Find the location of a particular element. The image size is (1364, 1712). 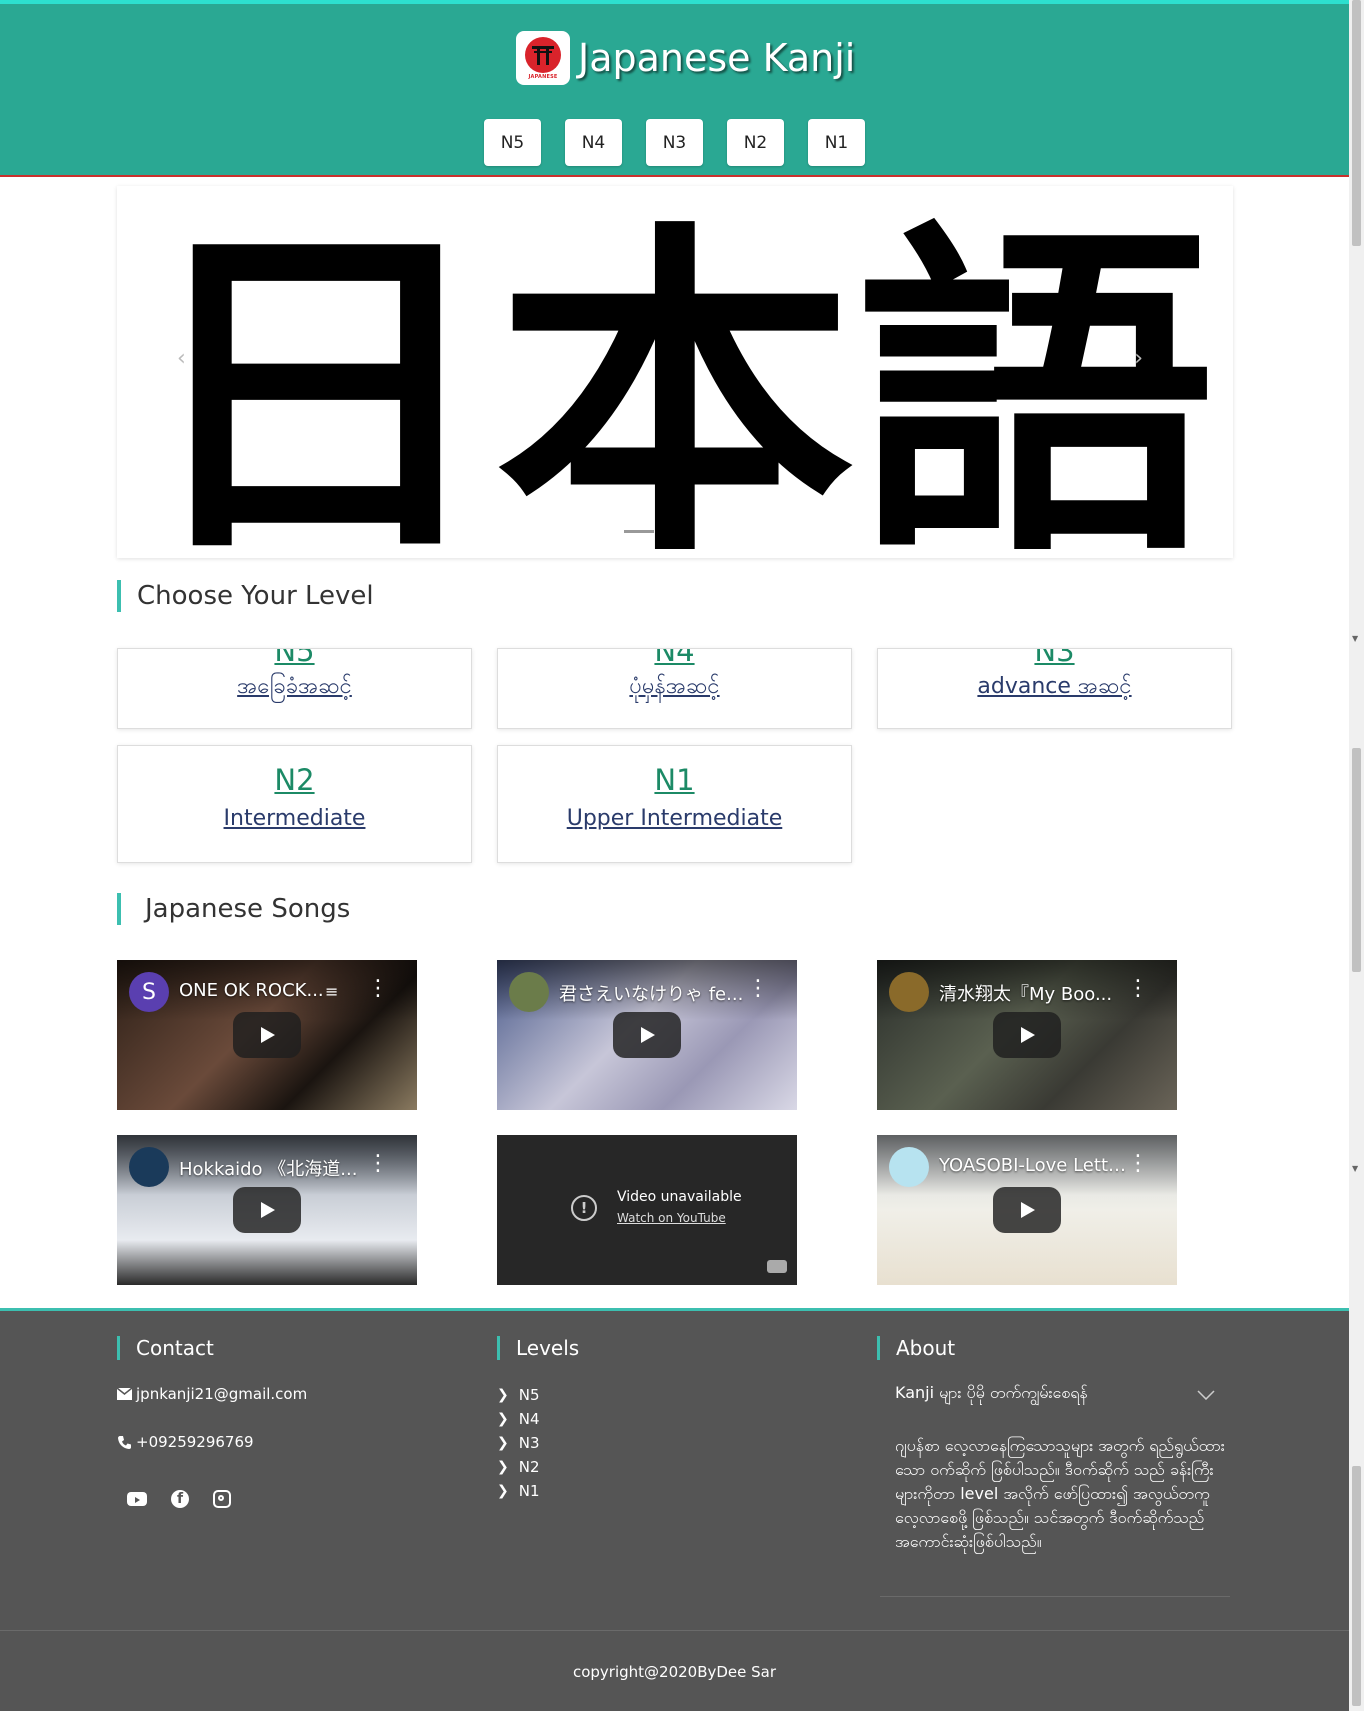

footer-level-label: N4 is located at coordinates (529, 1419).